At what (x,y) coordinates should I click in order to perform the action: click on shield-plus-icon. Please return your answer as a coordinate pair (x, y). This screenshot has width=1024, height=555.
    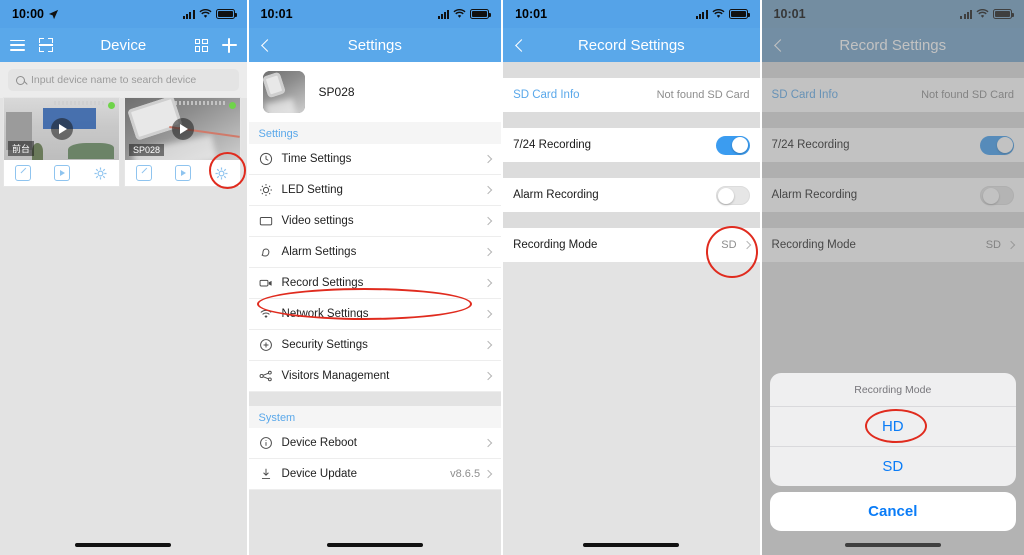
    Looking at the image, I should click on (266, 345).